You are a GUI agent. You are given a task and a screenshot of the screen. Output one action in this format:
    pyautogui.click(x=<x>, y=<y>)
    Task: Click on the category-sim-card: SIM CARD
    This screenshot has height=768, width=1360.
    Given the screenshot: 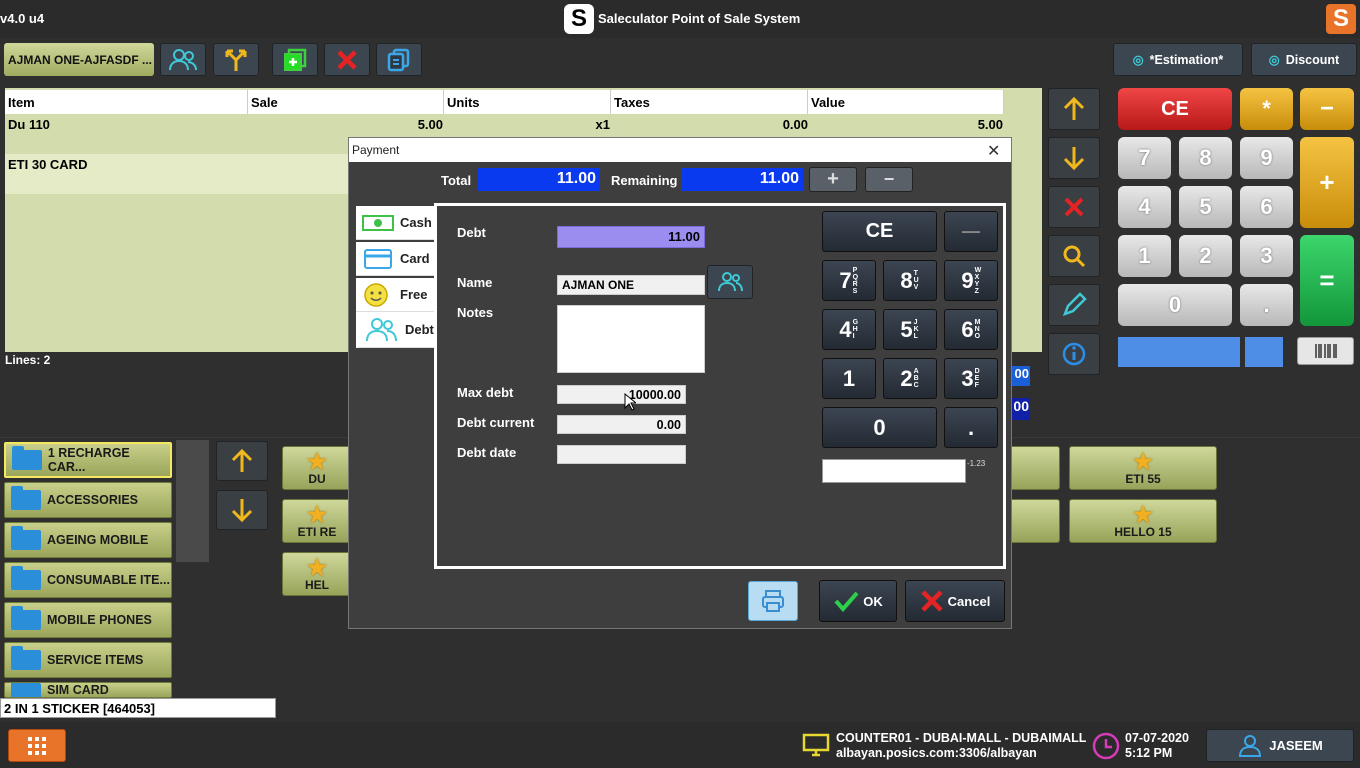 What is the action you would take?
    pyautogui.click(x=88, y=690)
    